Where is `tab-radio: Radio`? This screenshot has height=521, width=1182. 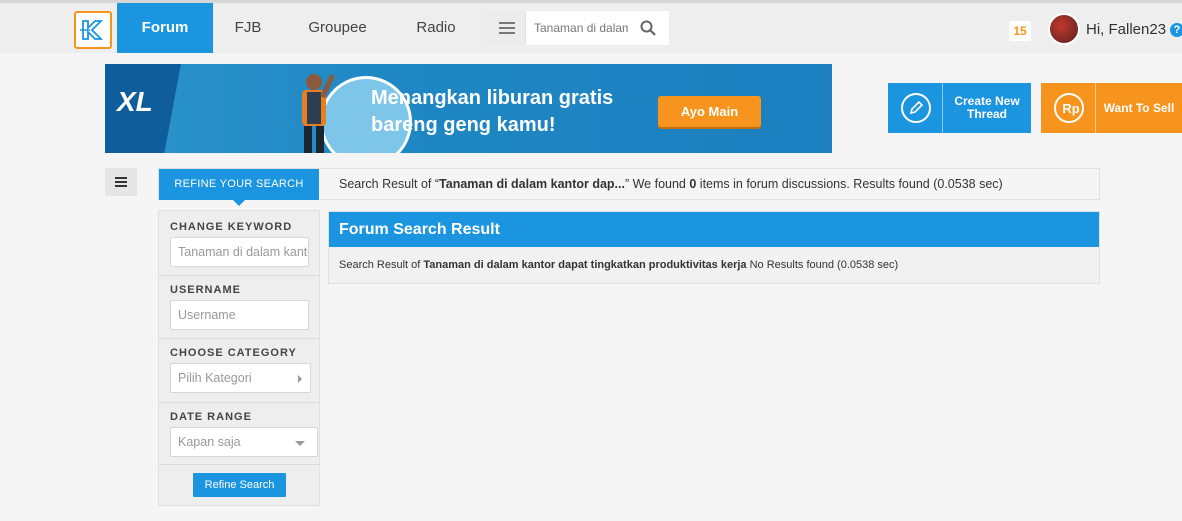 tab-radio: Radio is located at coordinates (436, 28).